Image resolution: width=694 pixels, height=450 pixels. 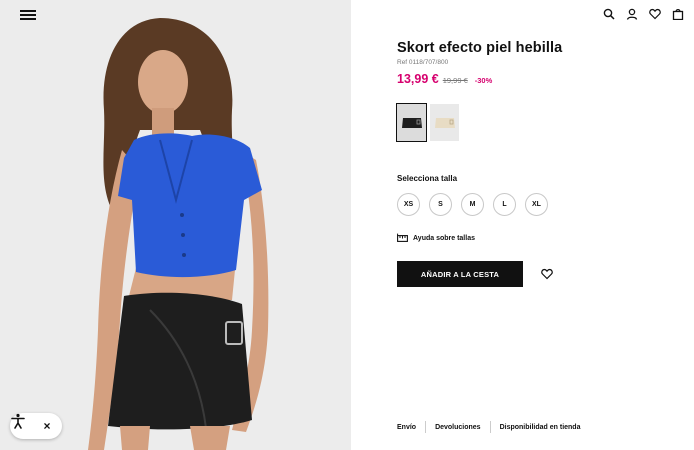 I want to click on header-actions, so click(x=643, y=14).